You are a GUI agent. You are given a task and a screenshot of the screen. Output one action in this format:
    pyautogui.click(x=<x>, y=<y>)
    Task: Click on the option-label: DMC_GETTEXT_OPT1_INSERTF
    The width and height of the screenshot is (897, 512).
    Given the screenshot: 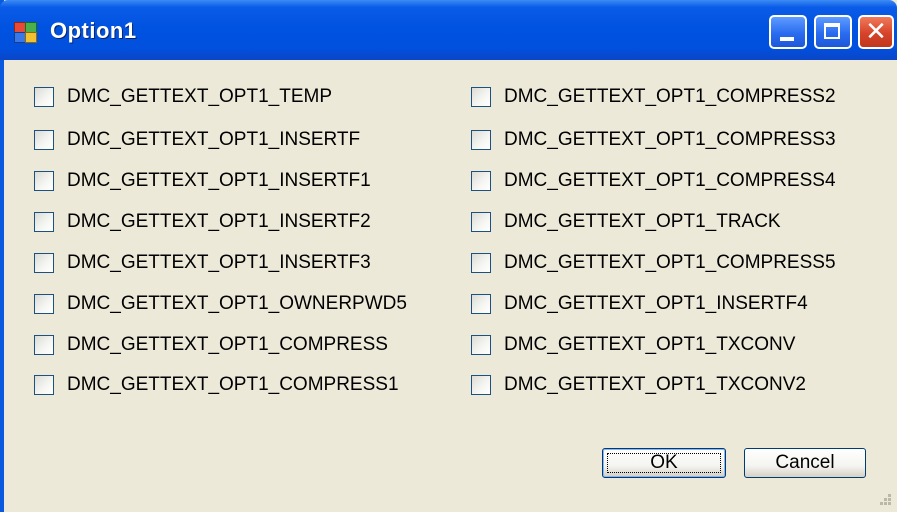 What is the action you would take?
    pyautogui.click(x=214, y=139)
    